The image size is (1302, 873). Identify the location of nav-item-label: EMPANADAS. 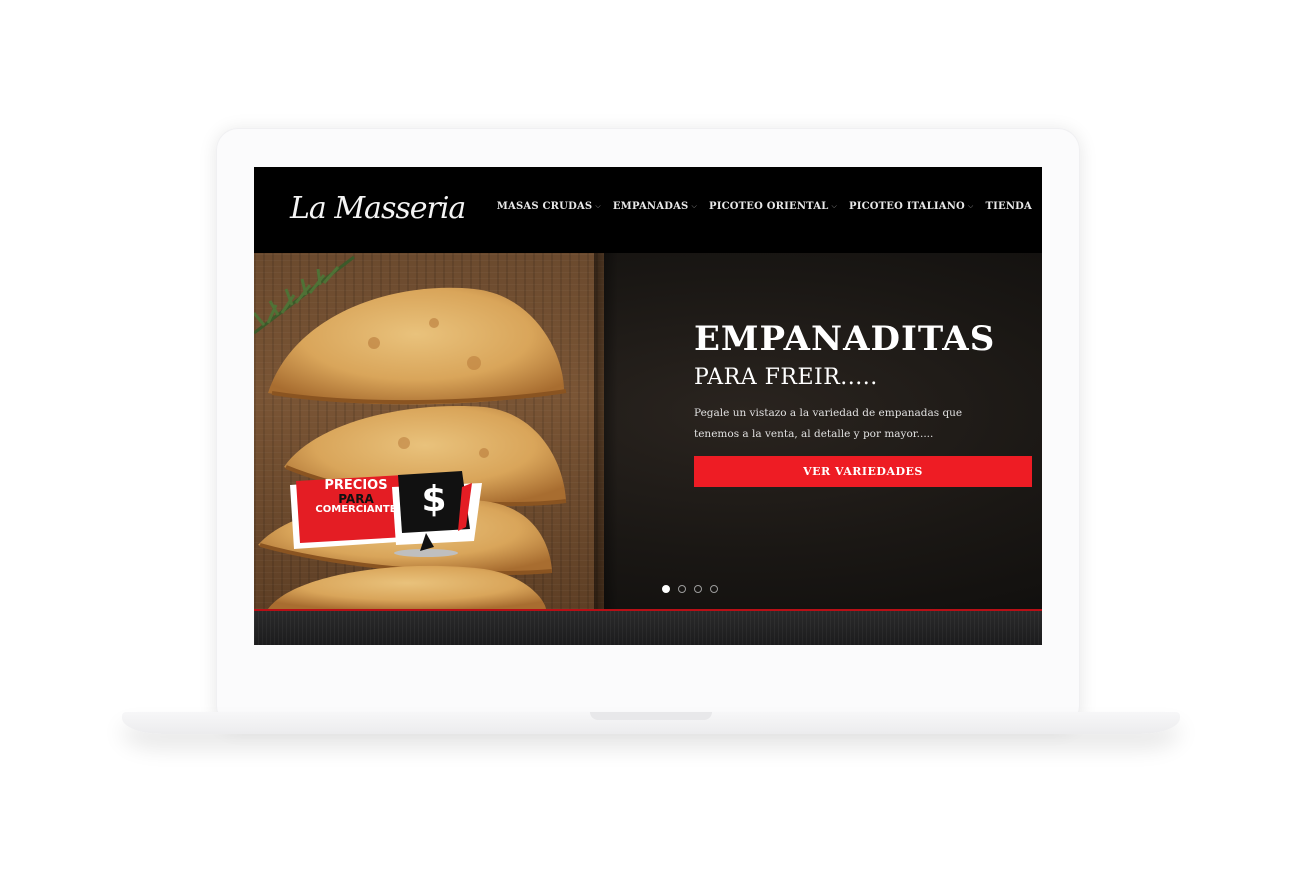
(650, 206).